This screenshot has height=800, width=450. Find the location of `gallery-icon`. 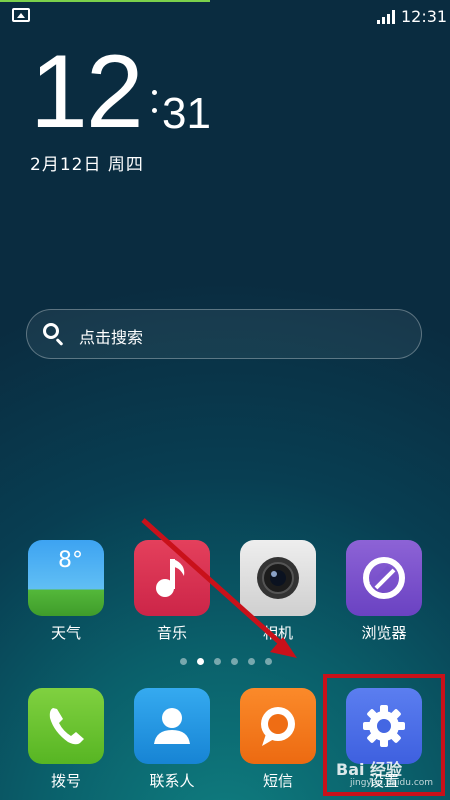

gallery-icon is located at coordinates (21, 15).